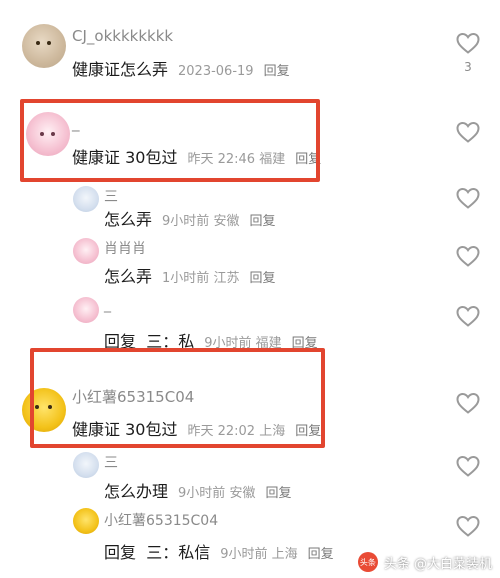 Image resolution: width=500 pixels, height=578 pixels. What do you see at coordinates (259, 554) in the screenshot?
I see `comment-time: 9小时前 上海` at bounding box center [259, 554].